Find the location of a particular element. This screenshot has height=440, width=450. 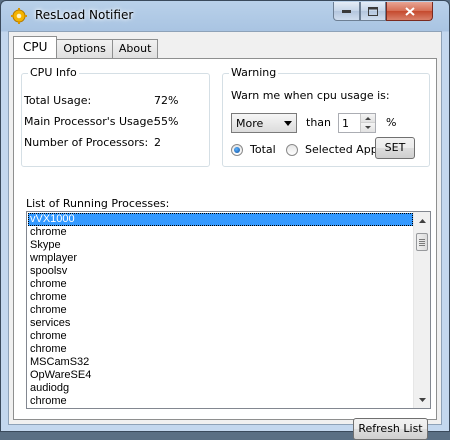

scroll-thumb is located at coordinates (422, 242).